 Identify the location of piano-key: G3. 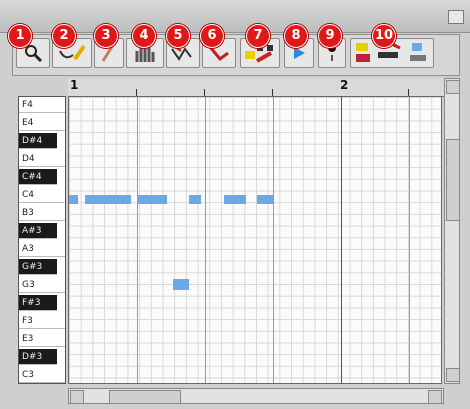
(42, 285).